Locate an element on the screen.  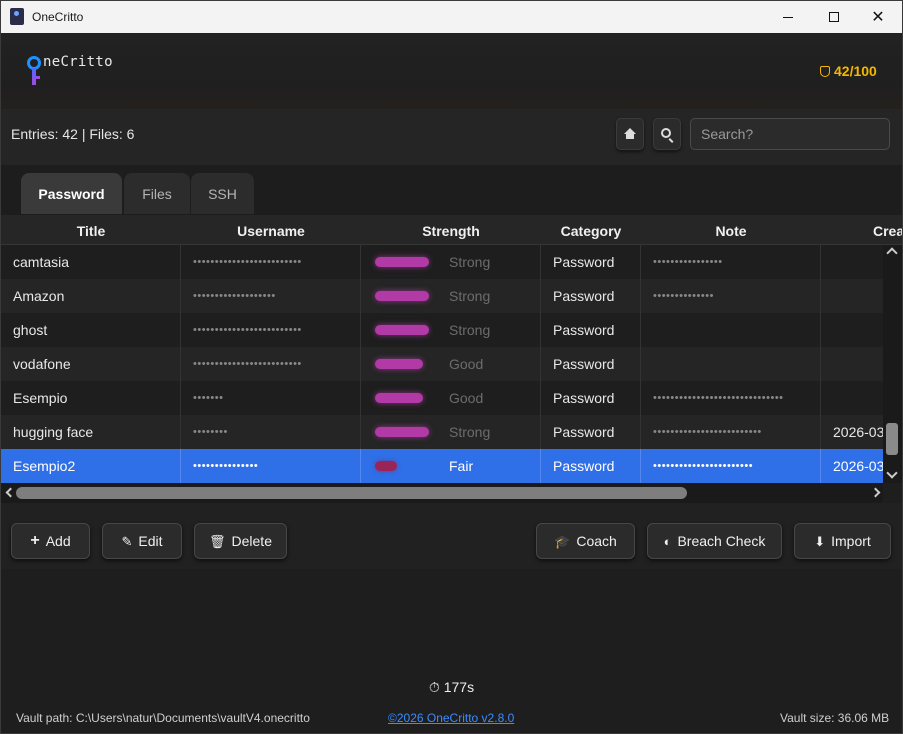
breach-check-button: ◐ Breach Check is located at coordinates (714, 541).